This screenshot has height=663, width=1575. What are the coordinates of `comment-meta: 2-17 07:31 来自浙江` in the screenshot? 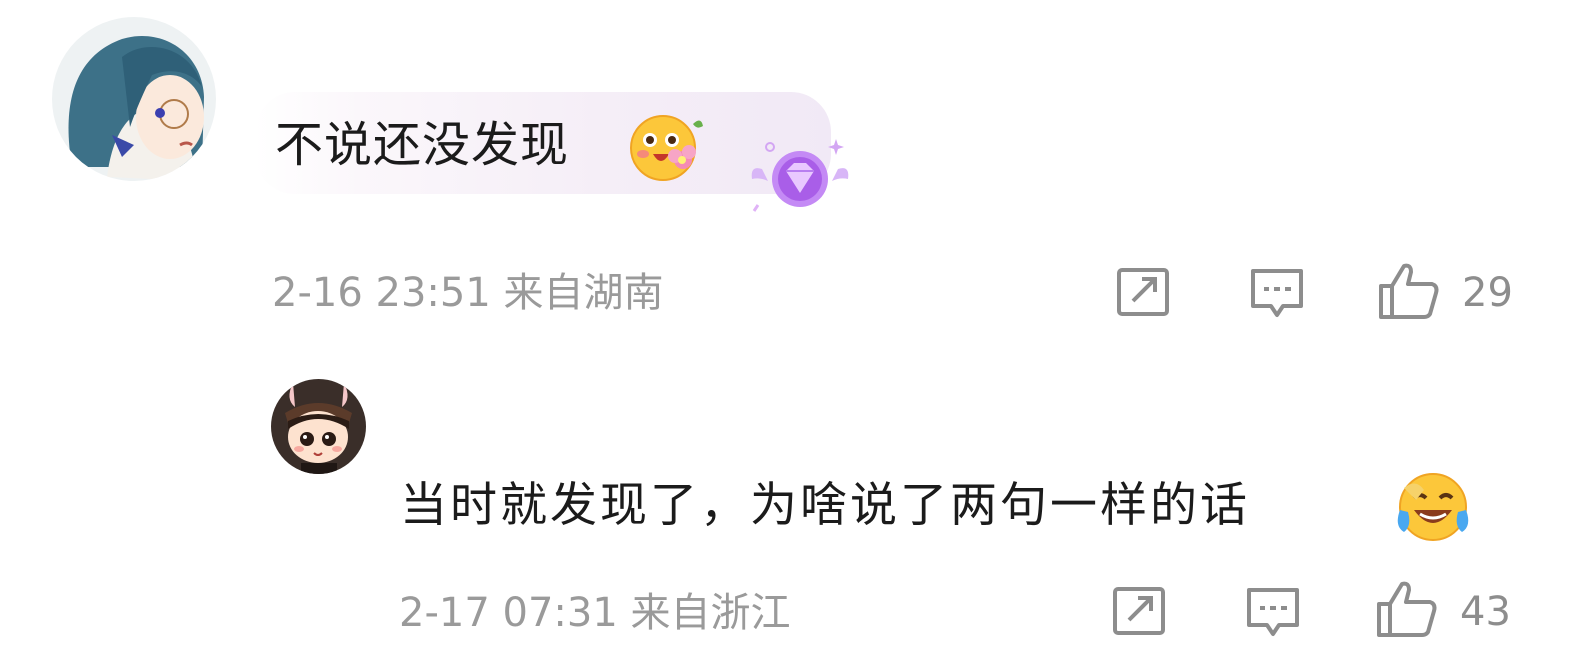 It's located at (595, 613).